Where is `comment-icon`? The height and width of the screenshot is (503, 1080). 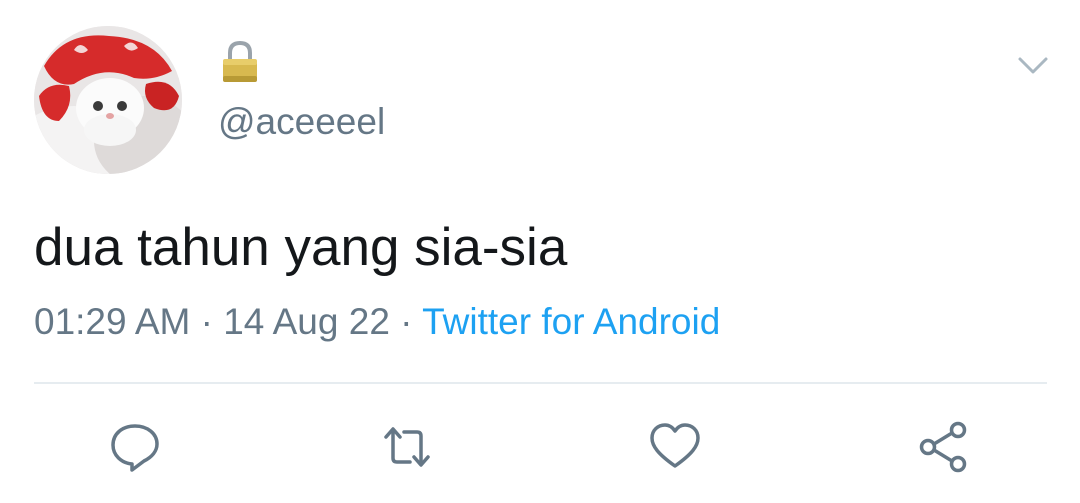 comment-icon is located at coordinates (135, 448).